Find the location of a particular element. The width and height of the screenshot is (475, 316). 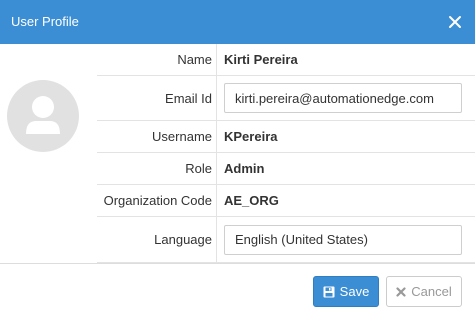

cancel-label: Cancel is located at coordinates (431, 291).